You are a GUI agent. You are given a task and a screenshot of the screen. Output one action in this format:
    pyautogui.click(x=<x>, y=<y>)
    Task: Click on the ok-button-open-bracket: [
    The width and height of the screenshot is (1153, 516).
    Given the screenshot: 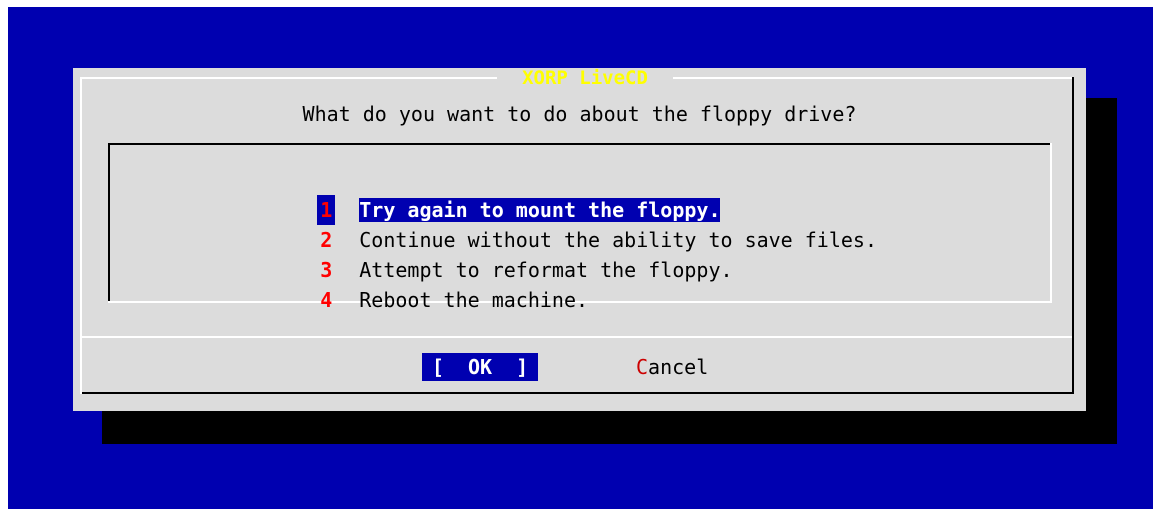 What is the action you would take?
    pyautogui.click(x=449, y=367)
    